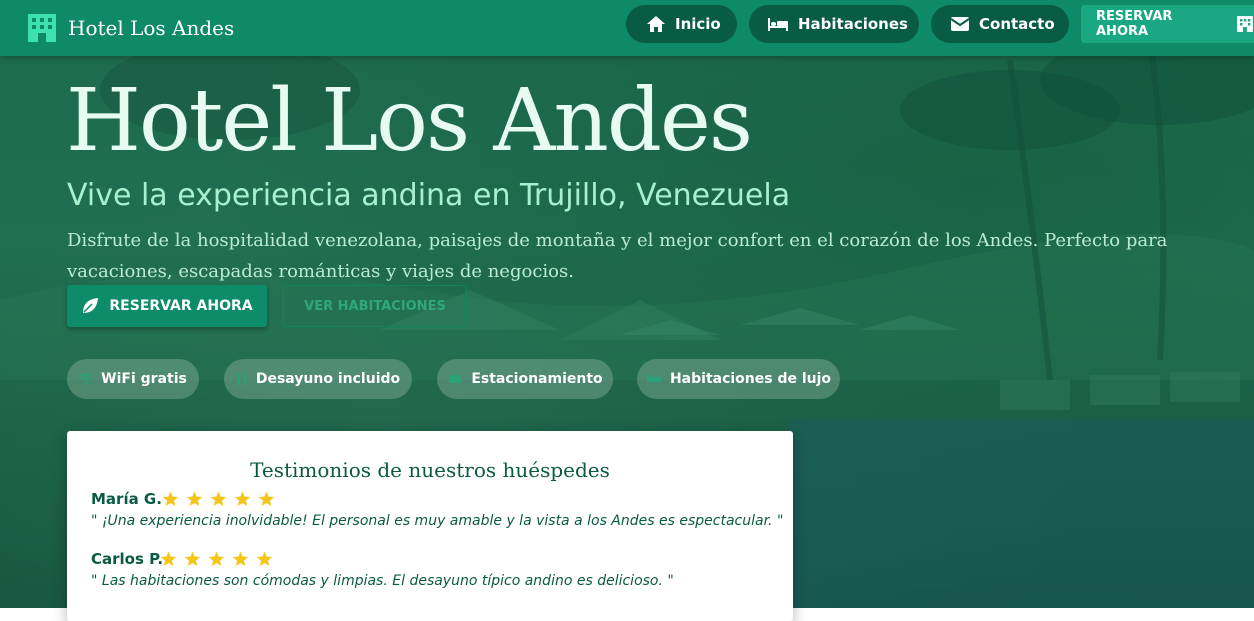  What do you see at coordinates (144, 379) in the screenshot?
I see `feature-label: WiFi gratis` at bounding box center [144, 379].